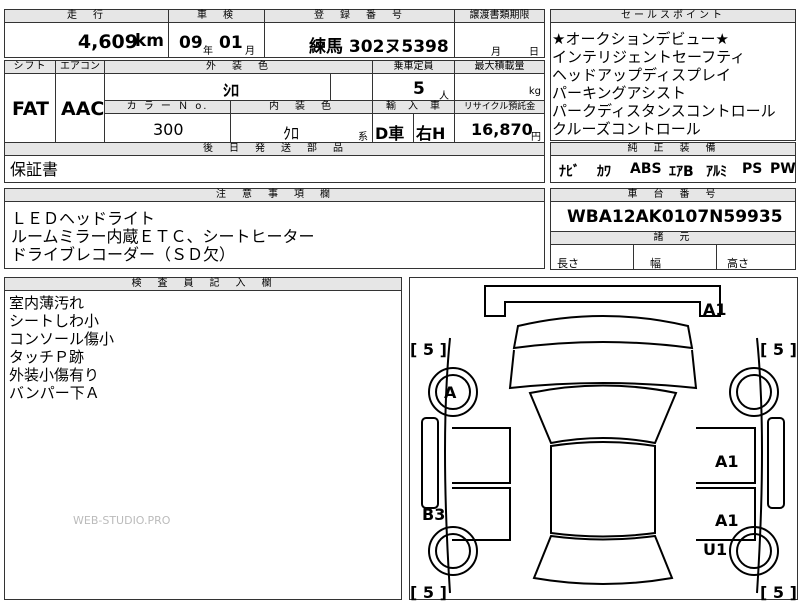  What do you see at coordinates (163, 236) in the screenshot?
I see `notes-line: ルームミラー内蔵ＥＴＣ、シートヒーター` at bounding box center [163, 236].